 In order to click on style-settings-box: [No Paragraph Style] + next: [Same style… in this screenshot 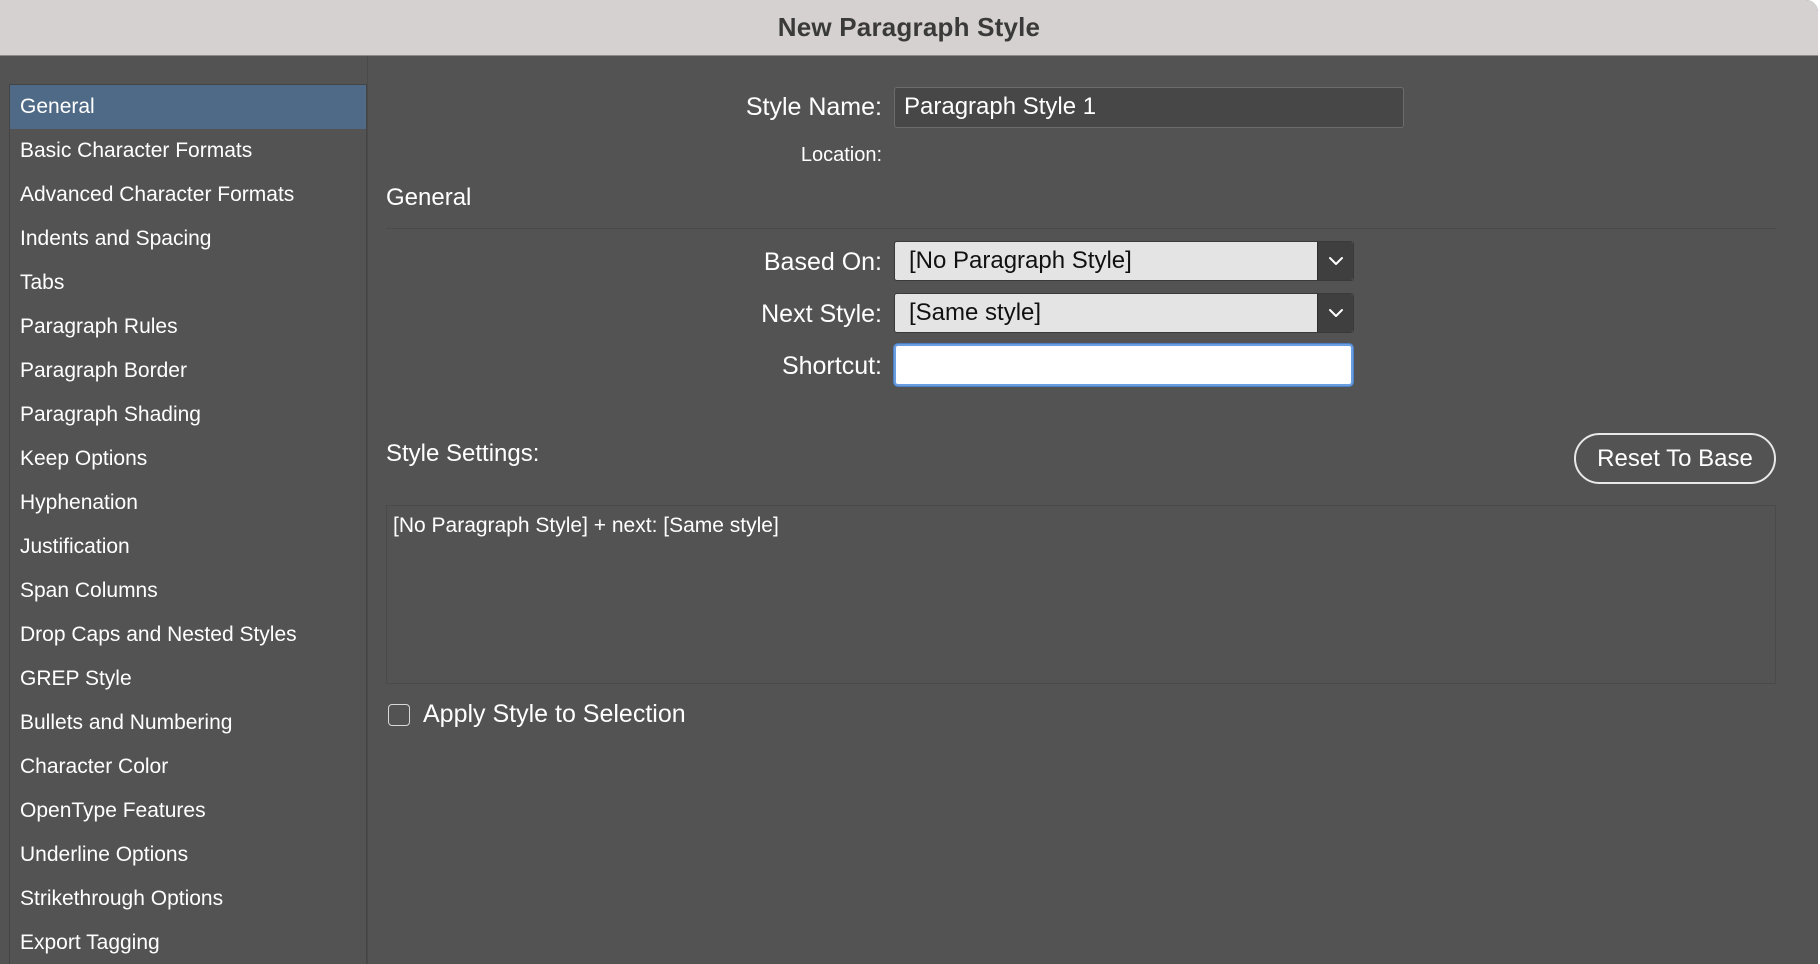, I will do `click(1081, 594)`.